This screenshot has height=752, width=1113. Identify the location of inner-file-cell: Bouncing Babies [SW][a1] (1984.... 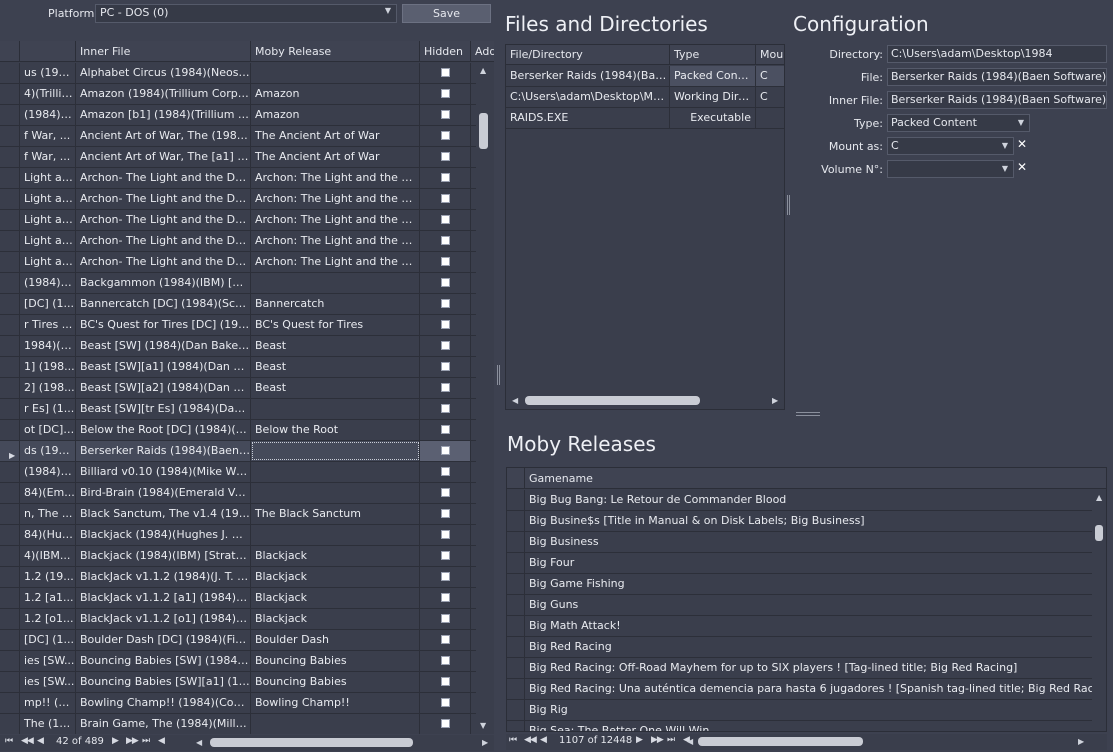
(163, 682).